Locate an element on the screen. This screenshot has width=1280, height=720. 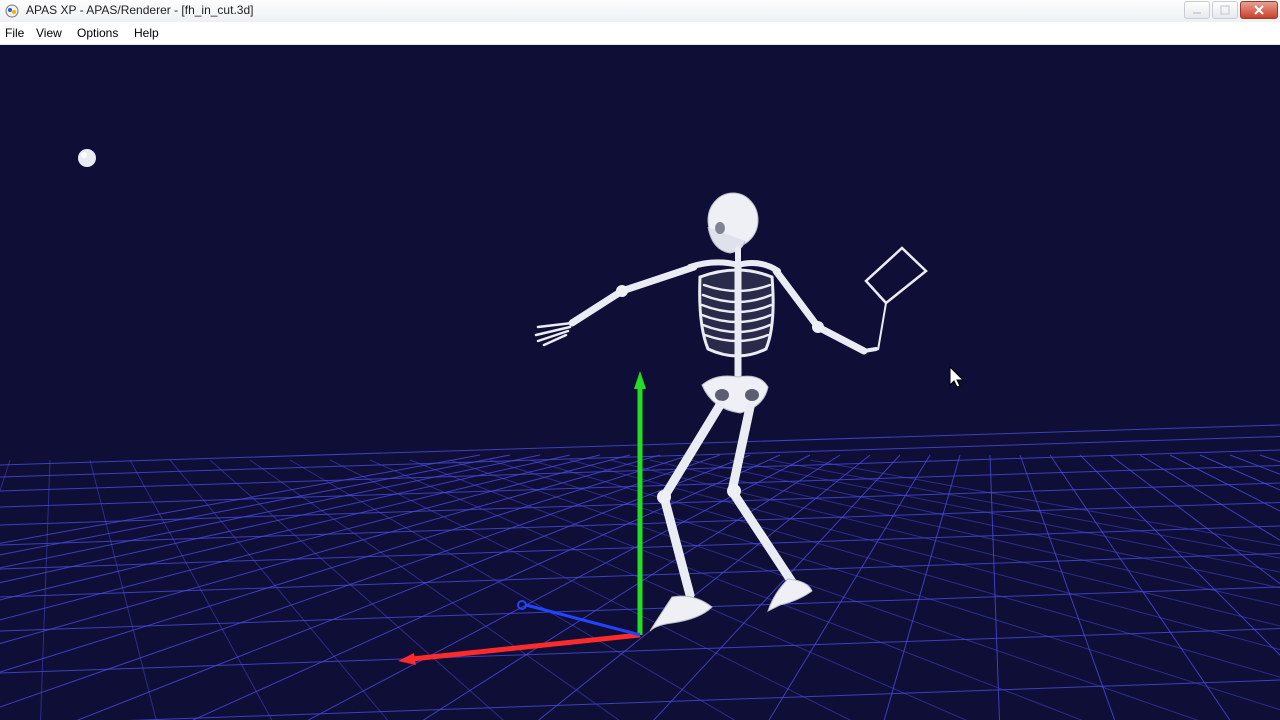
window-title: APAS XP - APAS/Renderer - [fh_in_cut.3d] is located at coordinates (140, 10).